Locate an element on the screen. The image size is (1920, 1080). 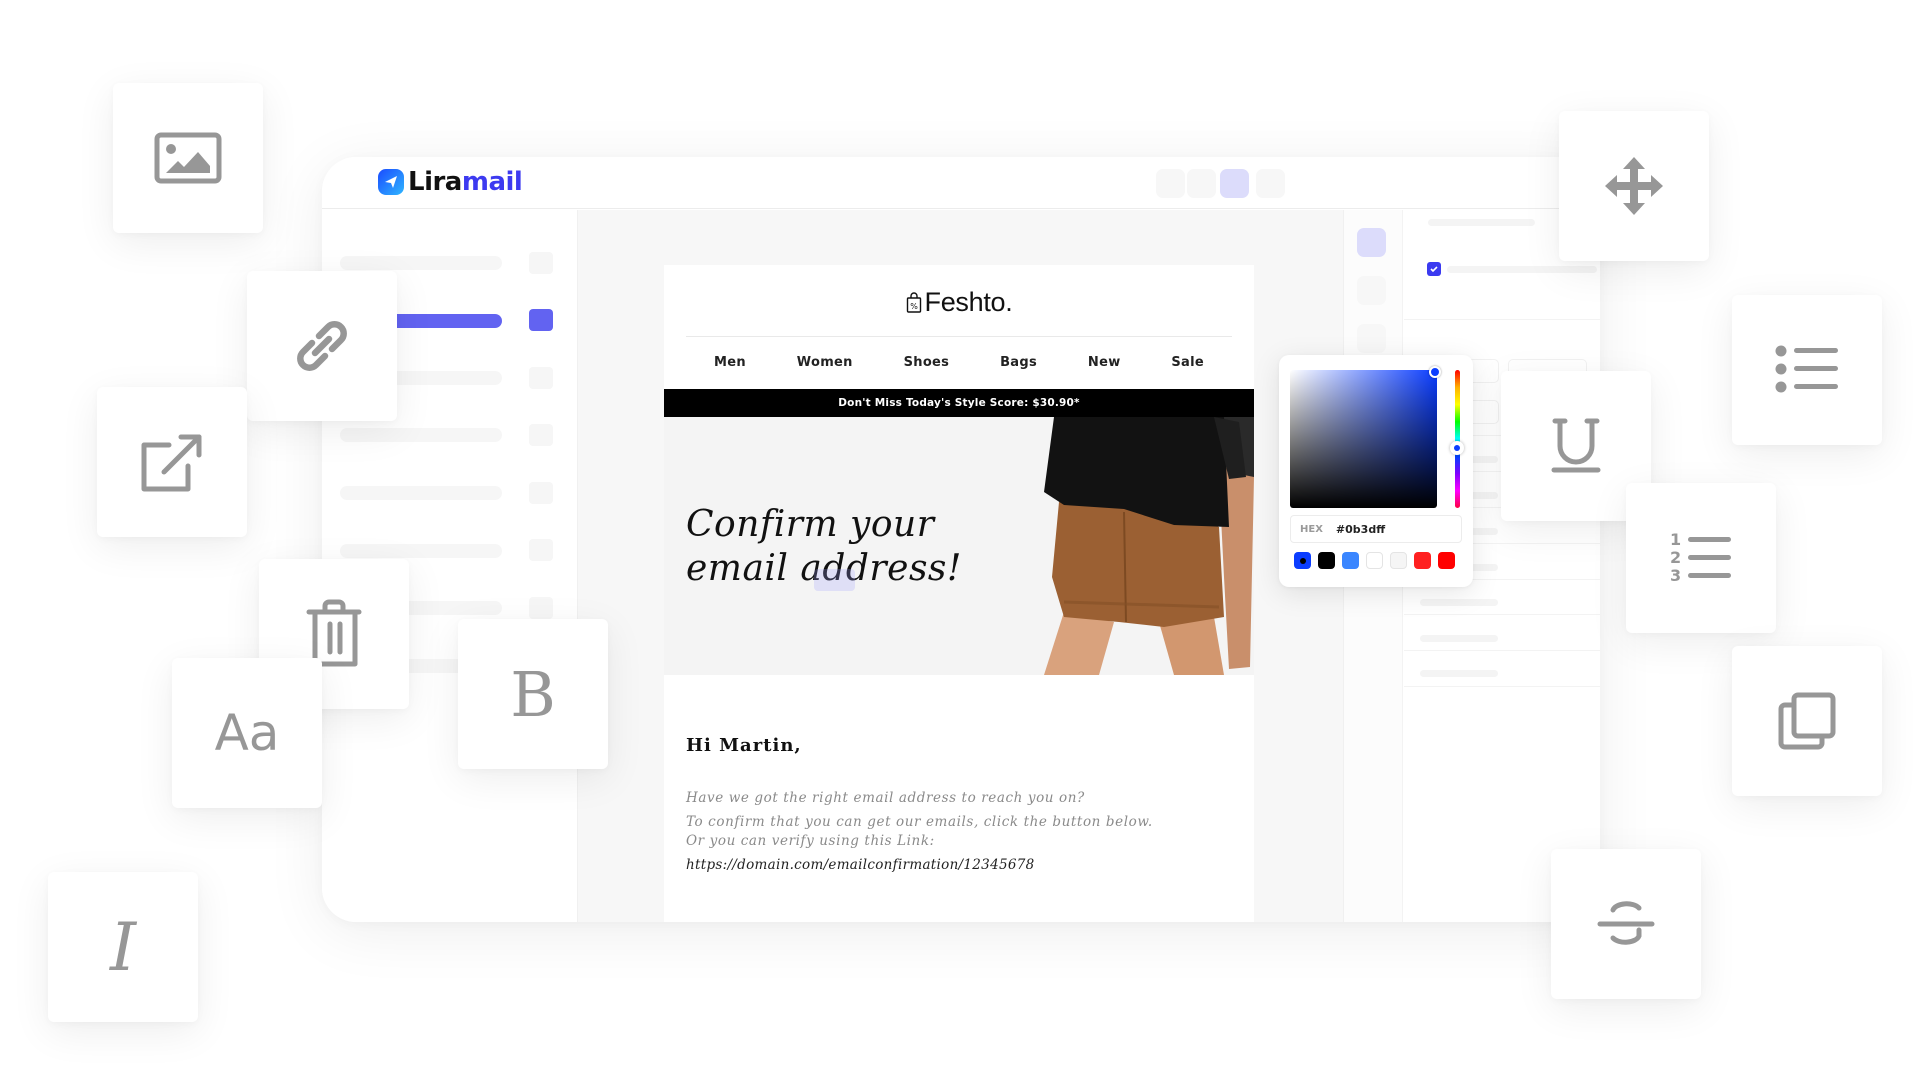
panel-checkbox is located at coordinates (1434, 269).